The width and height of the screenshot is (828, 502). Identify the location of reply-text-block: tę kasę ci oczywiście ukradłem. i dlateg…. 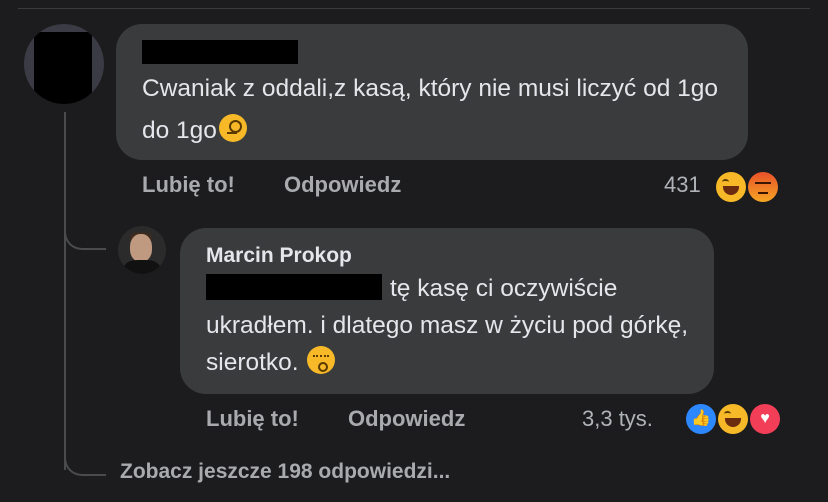
(456, 325).